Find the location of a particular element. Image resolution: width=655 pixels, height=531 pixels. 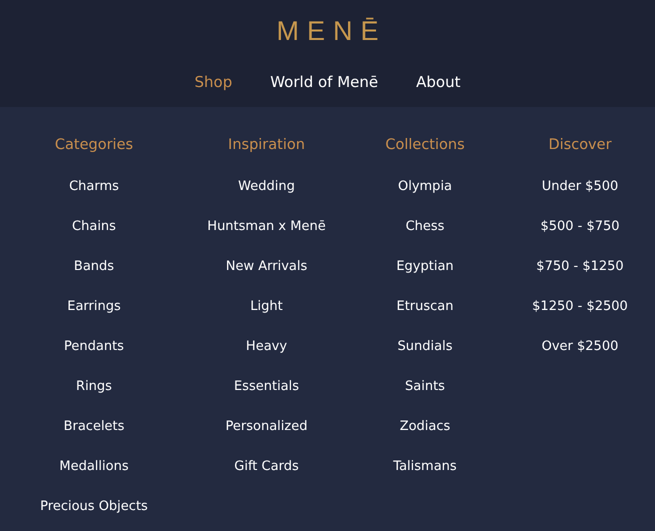

menu-link: Bracelets is located at coordinates (94, 439).